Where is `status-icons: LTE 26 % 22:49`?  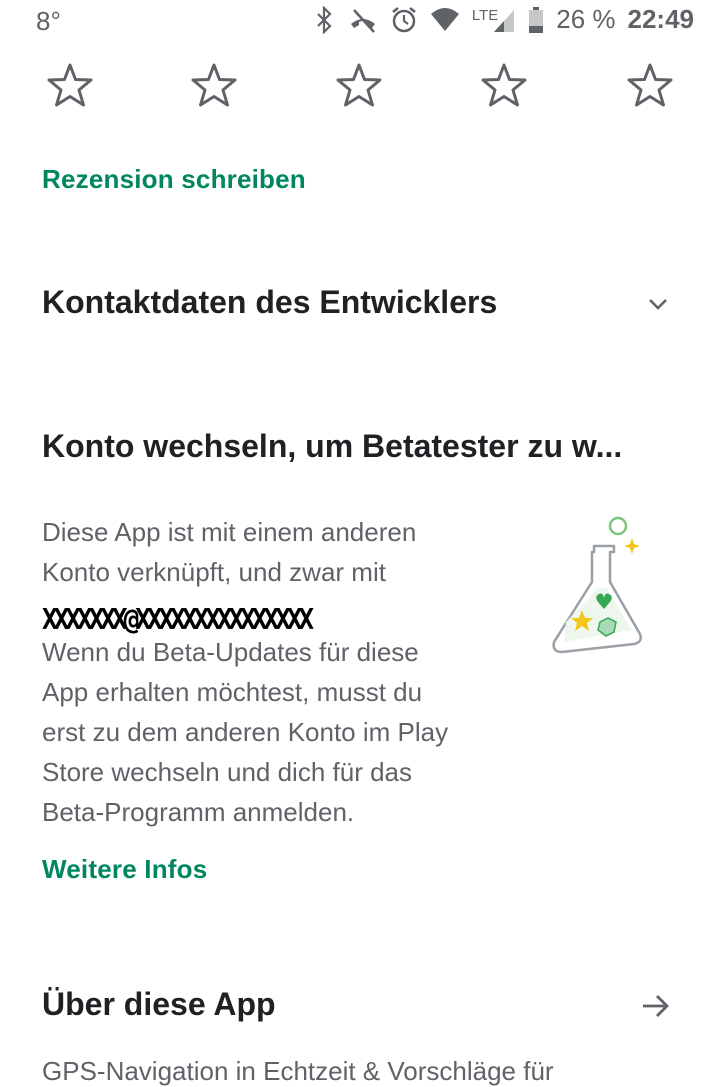
status-icons: LTE 26 % 22:49 is located at coordinates (503, 19).